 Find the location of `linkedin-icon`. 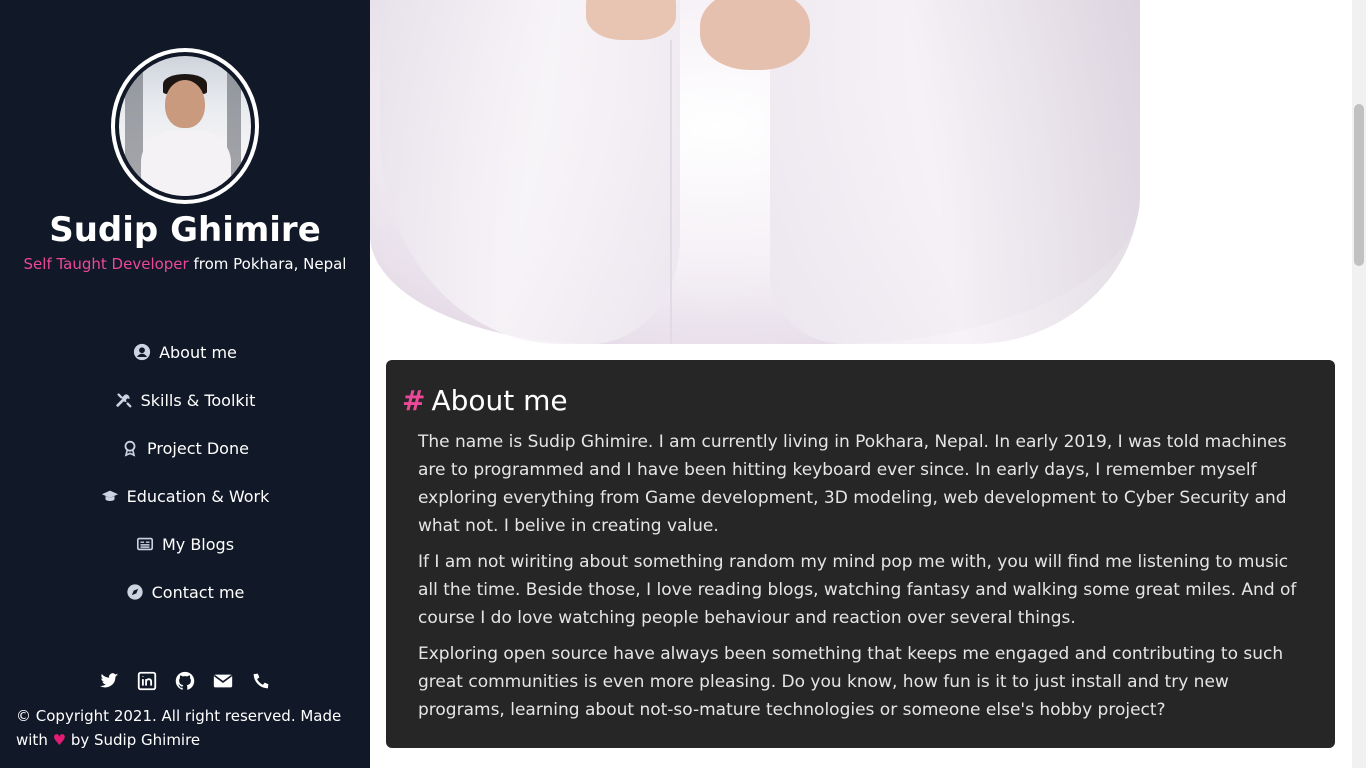

linkedin-icon is located at coordinates (147, 681).